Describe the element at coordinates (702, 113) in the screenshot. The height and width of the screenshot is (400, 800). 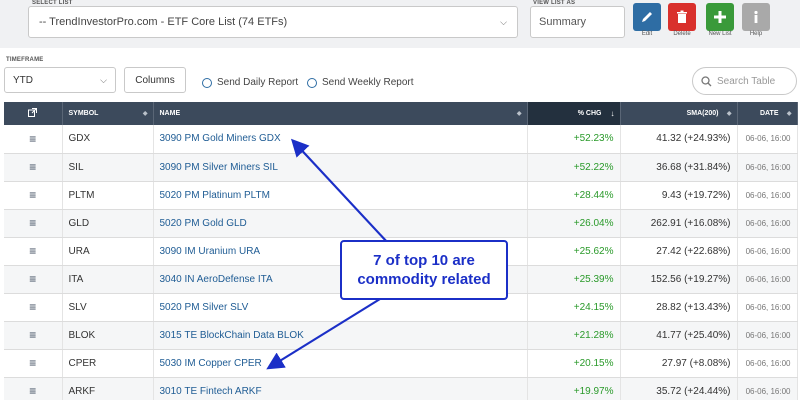
I see `sma-header-label: SMA(200)` at that location.